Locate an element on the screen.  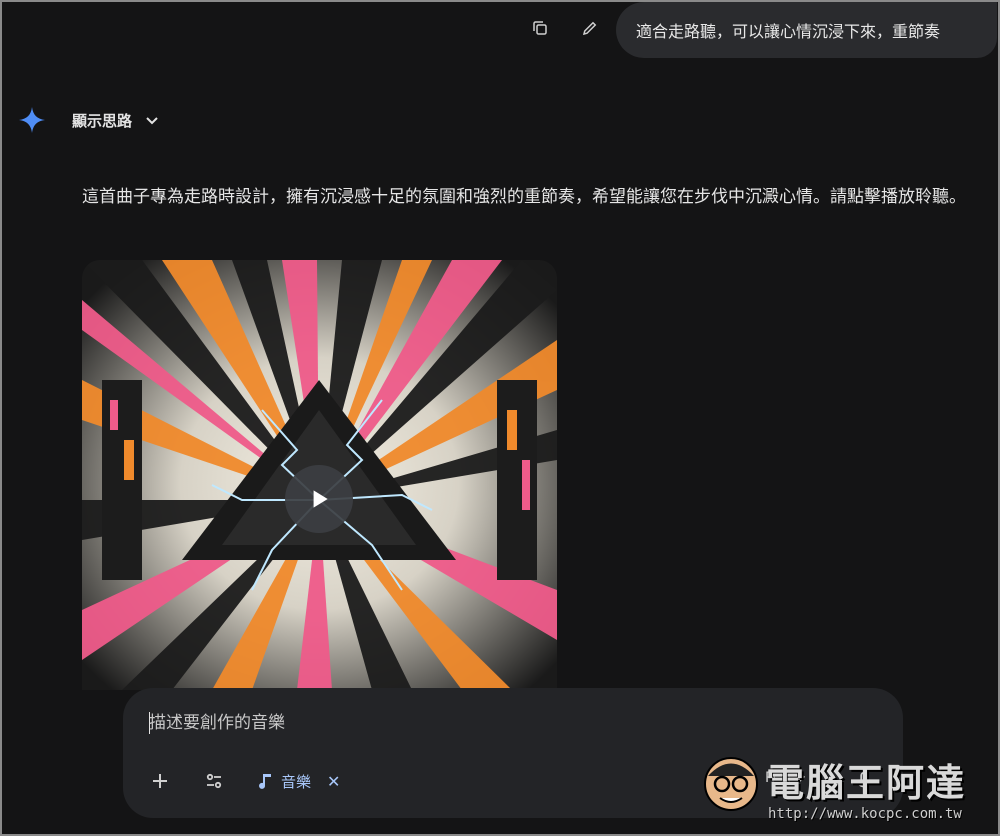
chevron-down-icon is located at coordinates (152, 121).